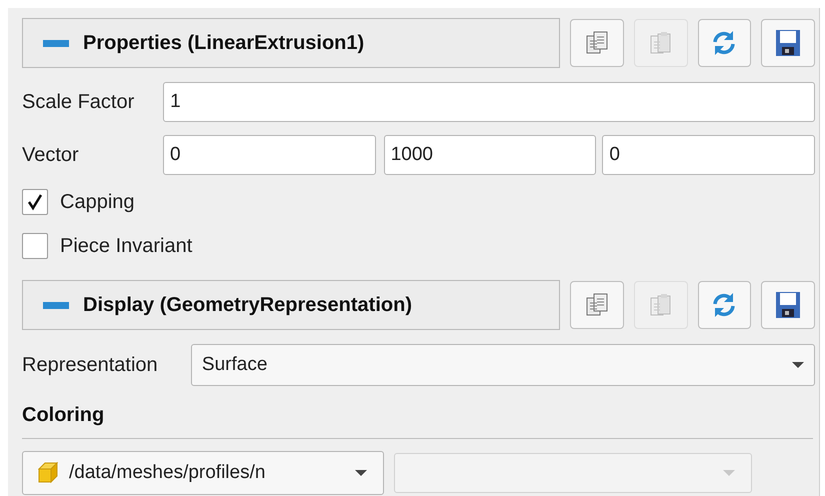  What do you see at coordinates (223, 43) in the screenshot?
I see `section-title: Properties (LinearExtrusion1)` at bounding box center [223, 43].